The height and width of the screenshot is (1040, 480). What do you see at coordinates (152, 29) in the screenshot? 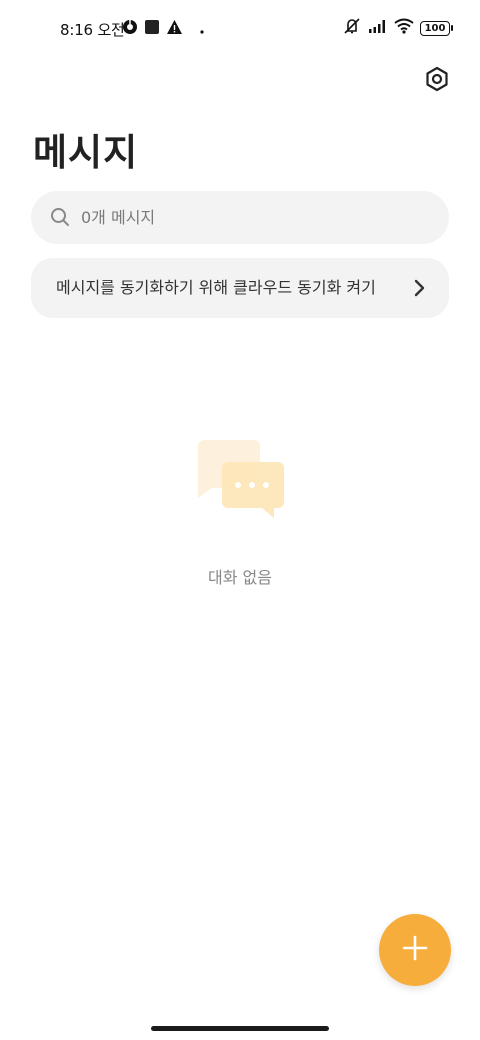
I see `square-notification-icon` at bounding box center [152, 29].